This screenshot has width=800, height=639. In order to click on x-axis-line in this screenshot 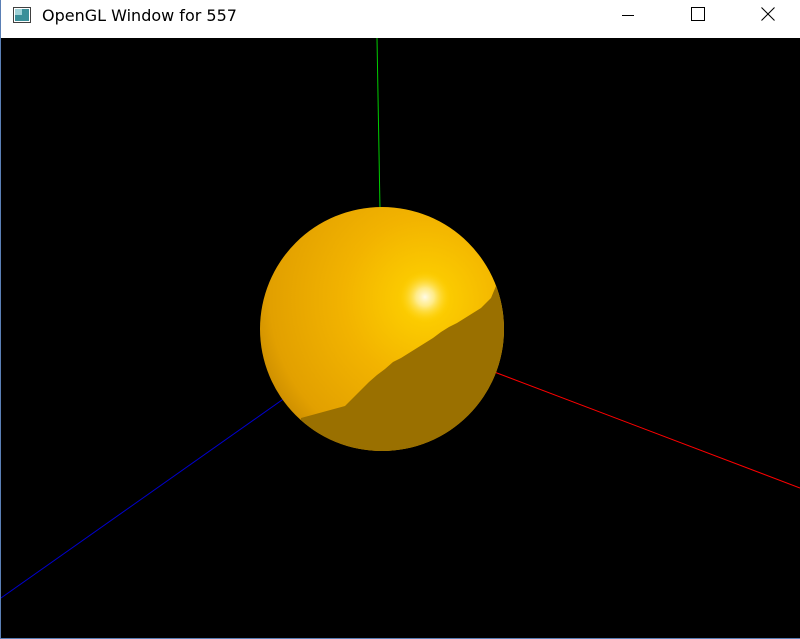, I will do `click(644, 429)`.